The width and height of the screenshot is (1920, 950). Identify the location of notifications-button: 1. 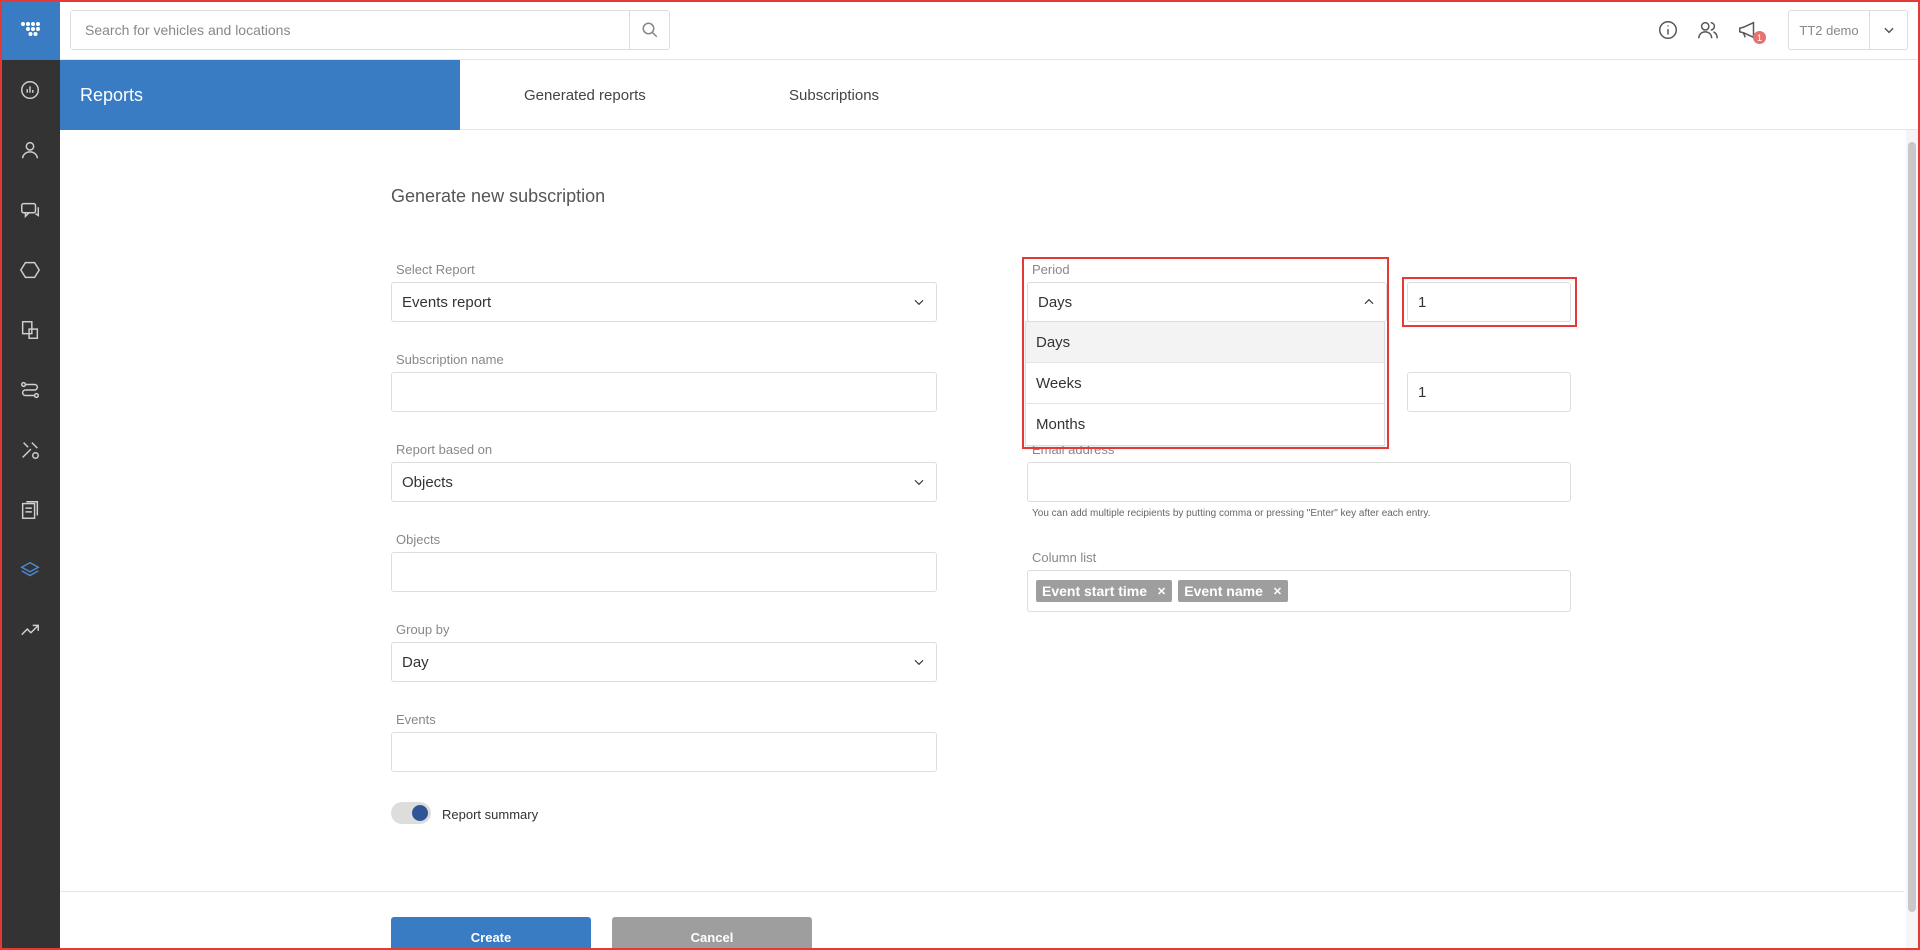
(1750, 30).